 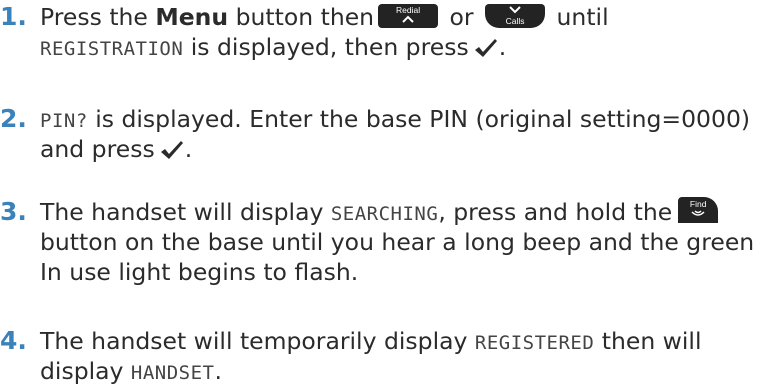 I want to click on text: The handset will temporarily display, so click(x=257, y=341).